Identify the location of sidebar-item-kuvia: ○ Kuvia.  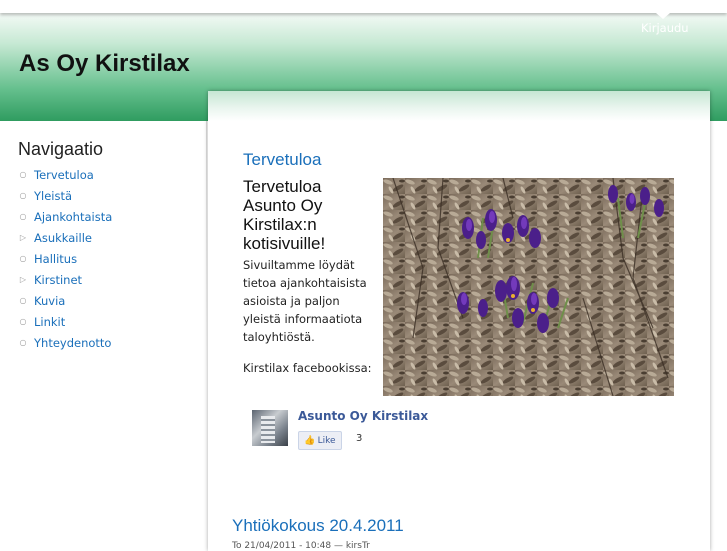
(65, 300).